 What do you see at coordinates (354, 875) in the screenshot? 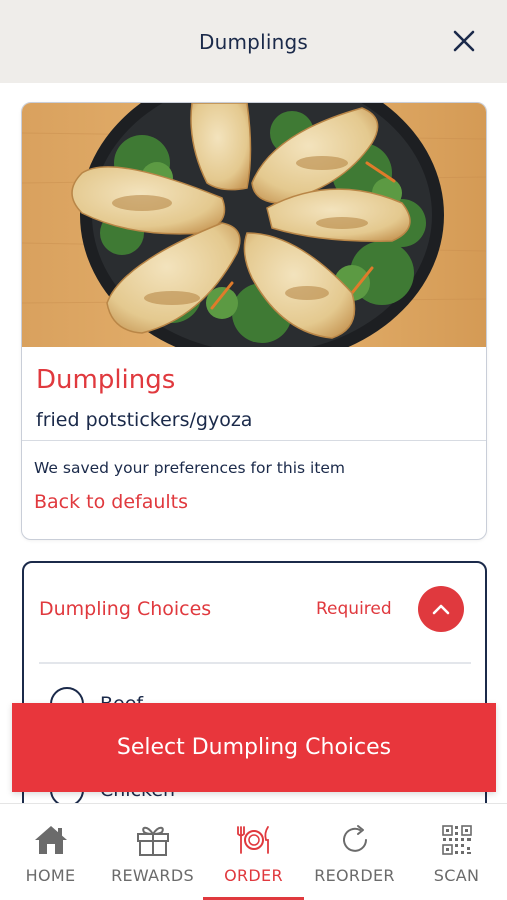
I see `tab-label: REORDER` at bounding box center [354, 875].